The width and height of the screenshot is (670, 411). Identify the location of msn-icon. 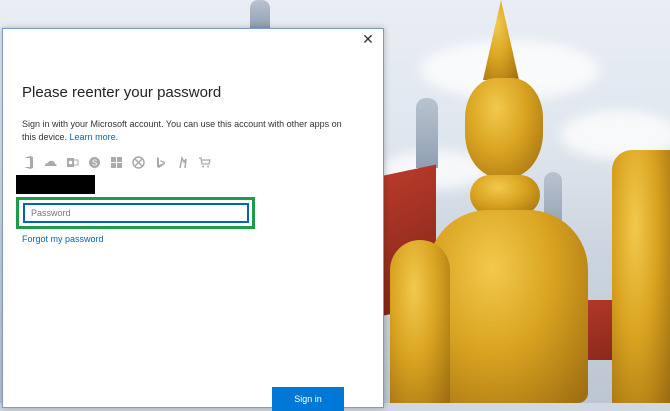
(182, 162).